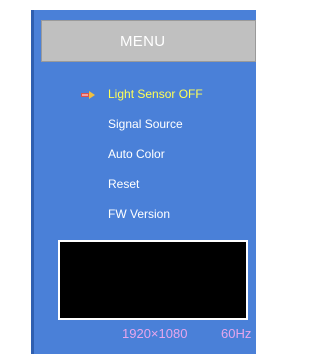  What do you see at coordinates (139, 214) in the screenshot?
I see `menu-item-fw-version: FW Version` at bounding box center [139, 214].